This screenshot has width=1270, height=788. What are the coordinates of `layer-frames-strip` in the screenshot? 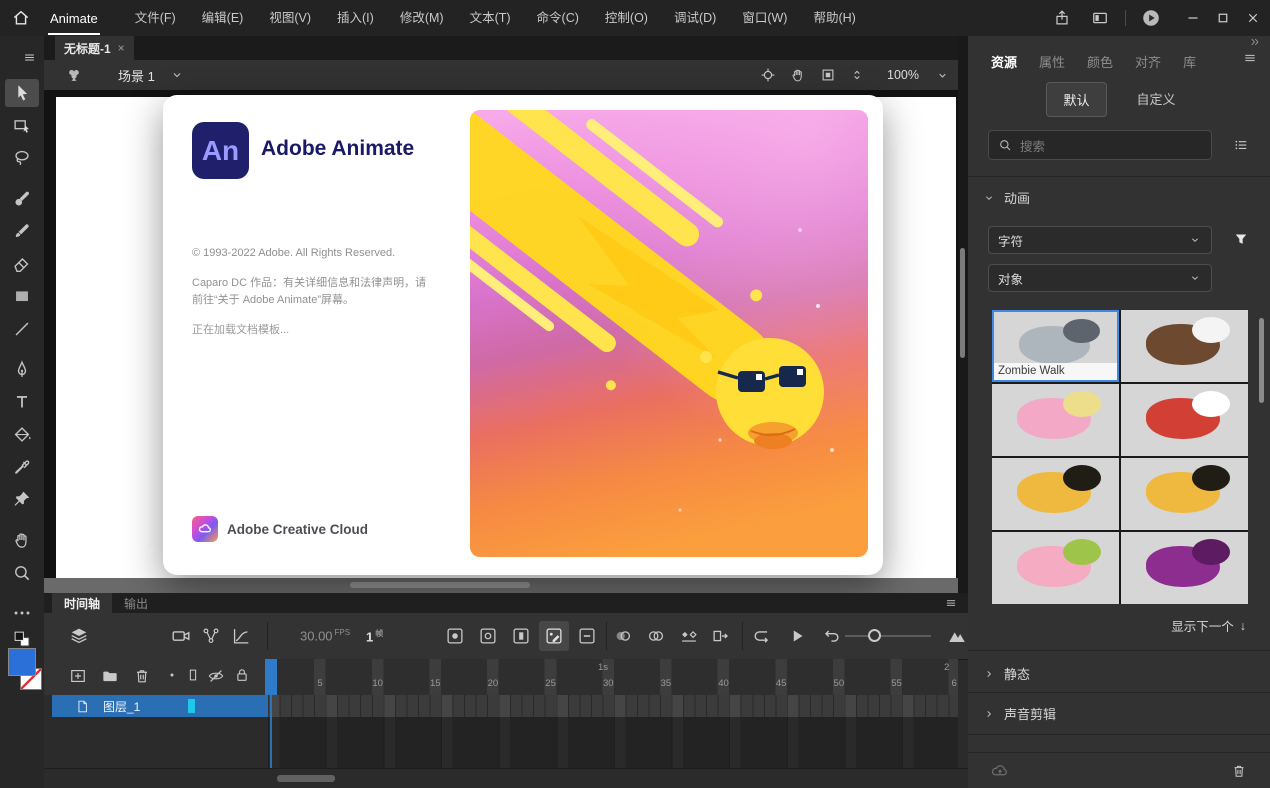 It's located at (613, 706).